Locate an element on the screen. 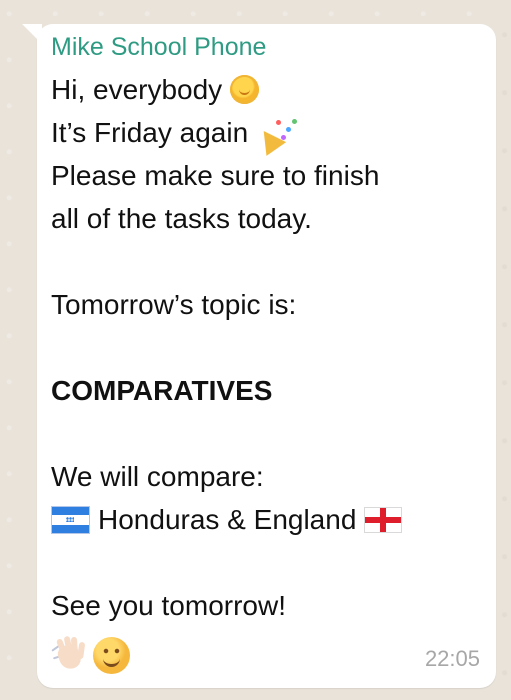  smiling-face-icon is located at coordinates (111, 655).